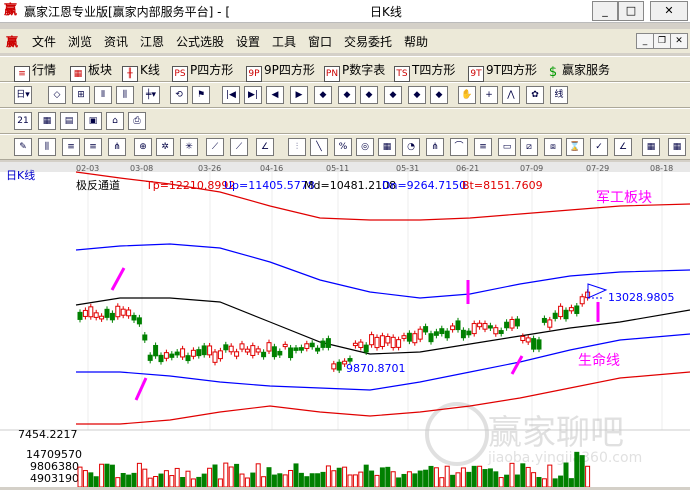  What do you see at coordinates (416, 41) in the screenshot?
I see `menu-help: 帮助` at bounding box center [416, 41].